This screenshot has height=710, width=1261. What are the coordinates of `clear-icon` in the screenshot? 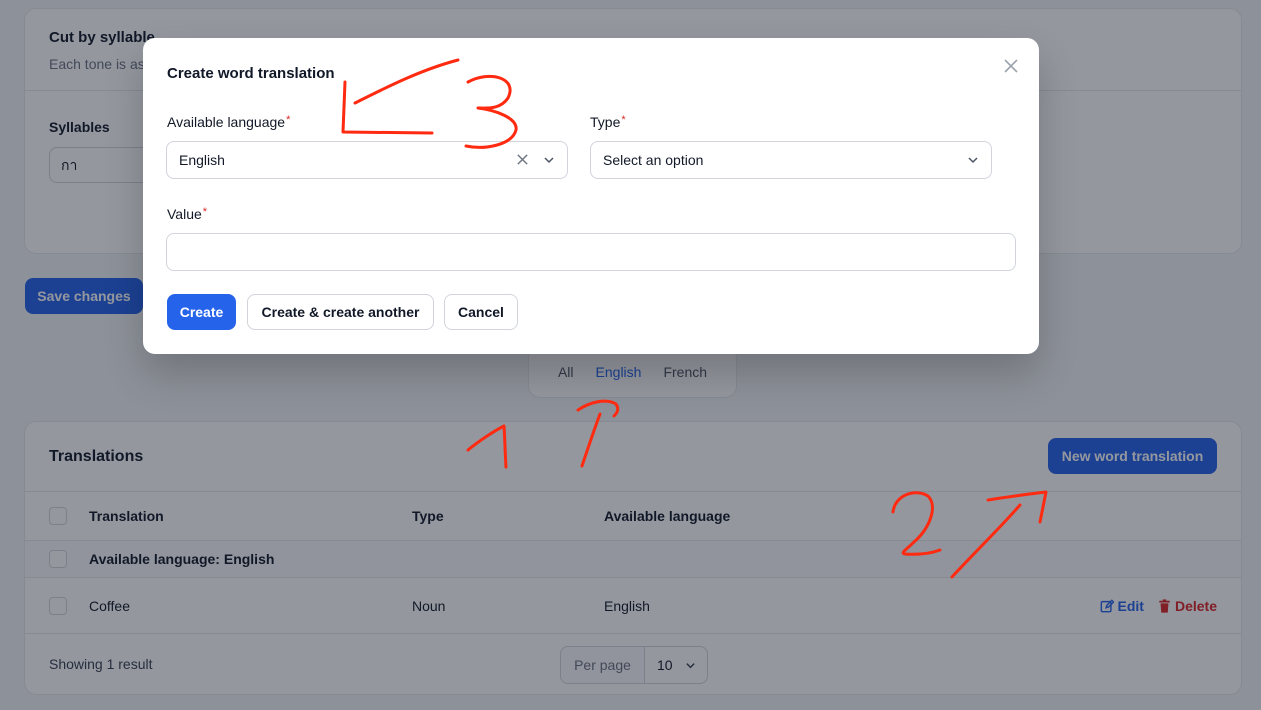 It's located at (522, 159).